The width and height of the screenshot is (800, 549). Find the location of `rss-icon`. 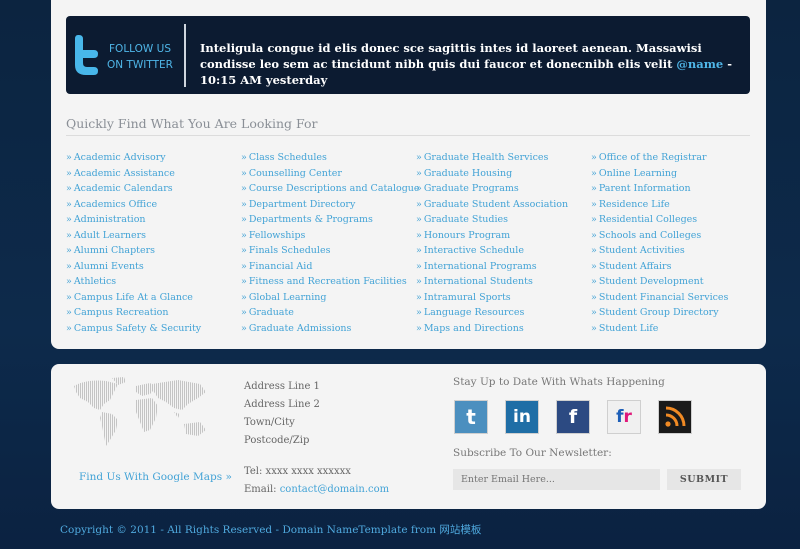

rss-icon is located at coordinates (675, 417).